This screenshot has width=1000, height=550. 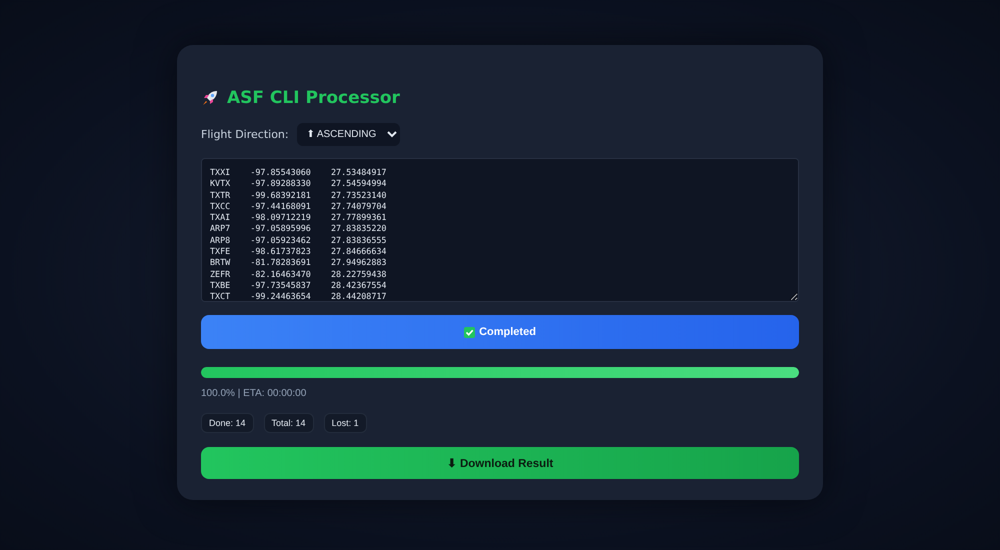 What do you see at coordinates (289, 423) in the screenshot?
I see `stat-chip: Total: 14` at bounding box center [289, 423].